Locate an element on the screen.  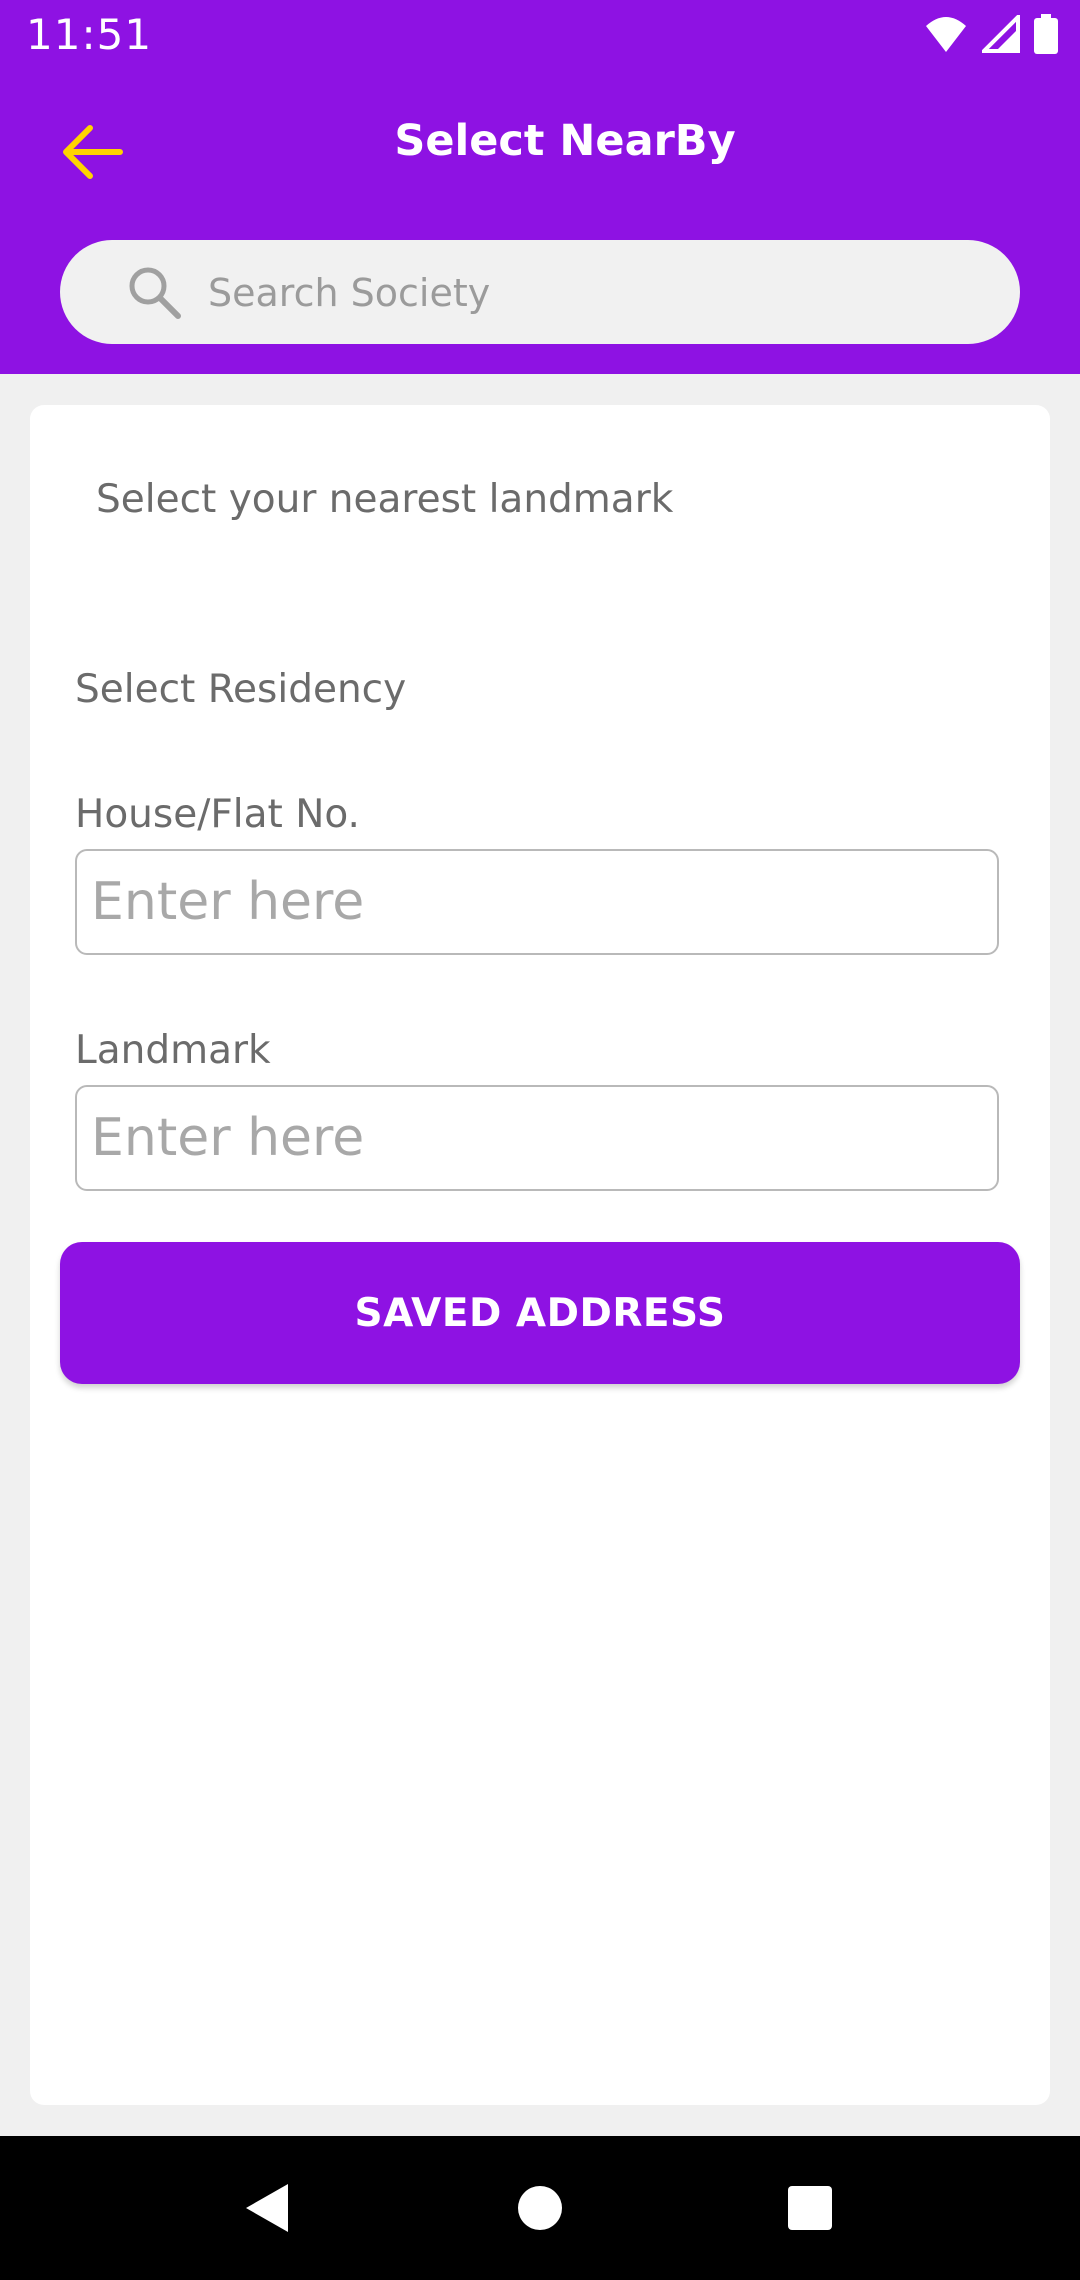
nav-home-button is located at coordinates (540, 2208).